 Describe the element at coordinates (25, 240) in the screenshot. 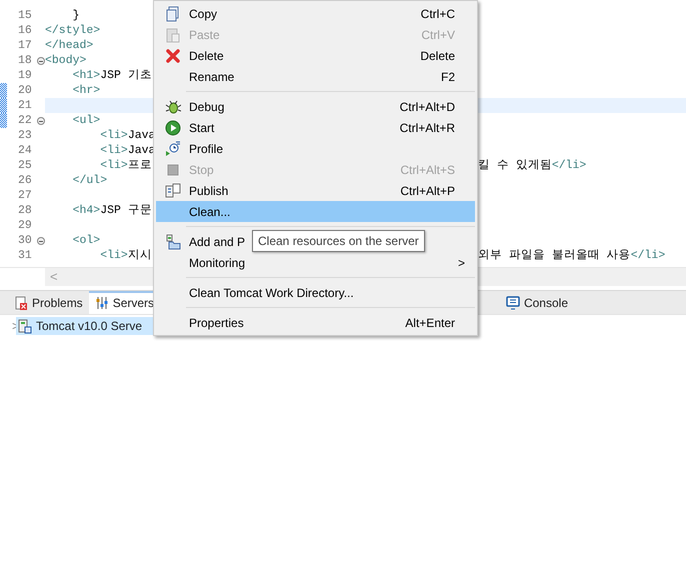

I see `line-number: 30` at that location.